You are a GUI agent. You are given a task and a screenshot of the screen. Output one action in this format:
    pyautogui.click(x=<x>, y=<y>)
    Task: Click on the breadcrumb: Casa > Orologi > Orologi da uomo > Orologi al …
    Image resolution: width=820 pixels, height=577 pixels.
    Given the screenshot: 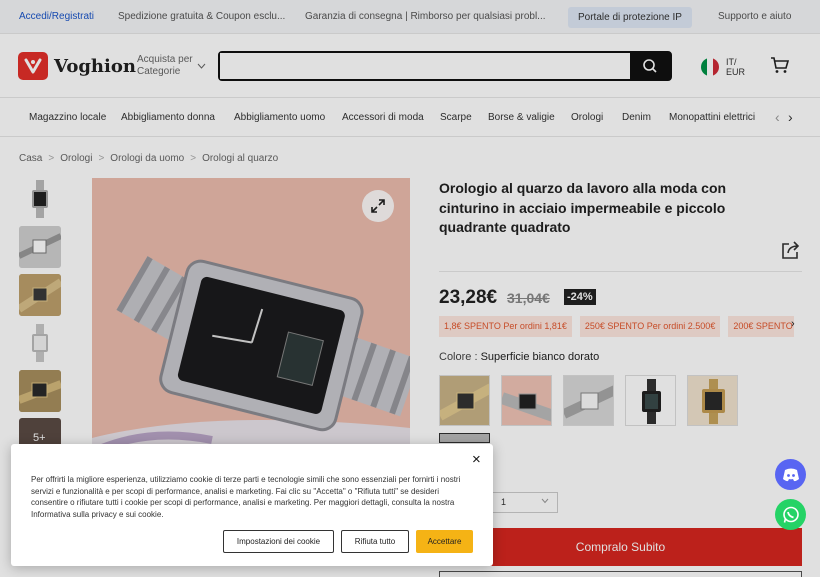 What is the action you would take?
    pyautogui.click(x=148, y=158)
    